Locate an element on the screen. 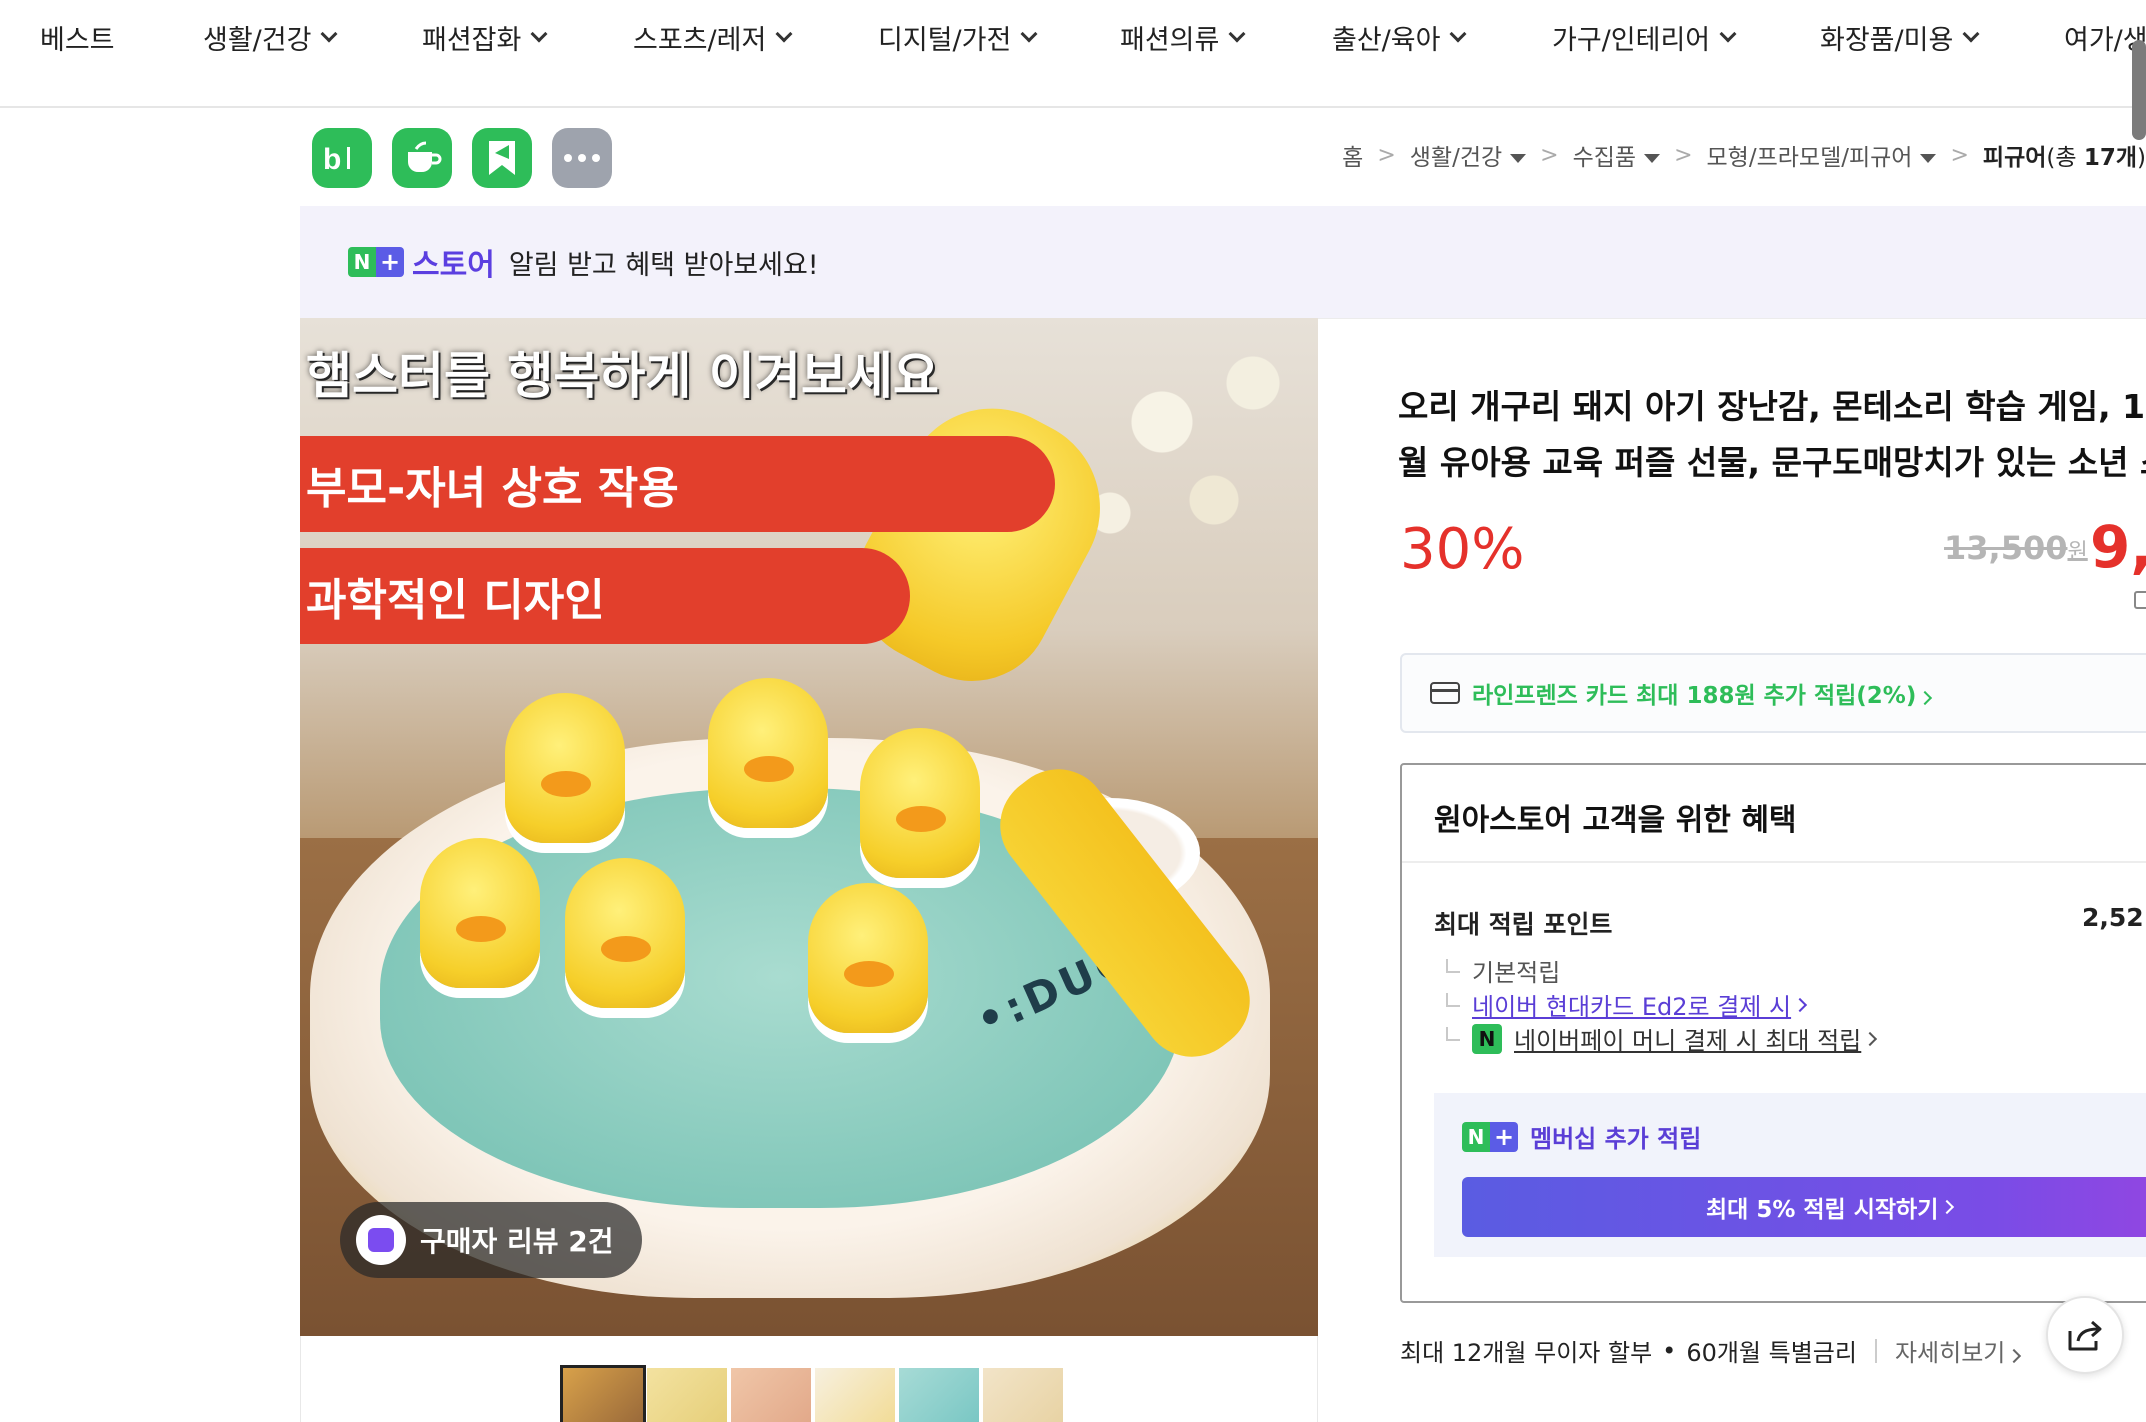 This screenshot has width=2146, height=1422. nav-item-baby: 출산/육아 is located at coordinates (1399, 37).